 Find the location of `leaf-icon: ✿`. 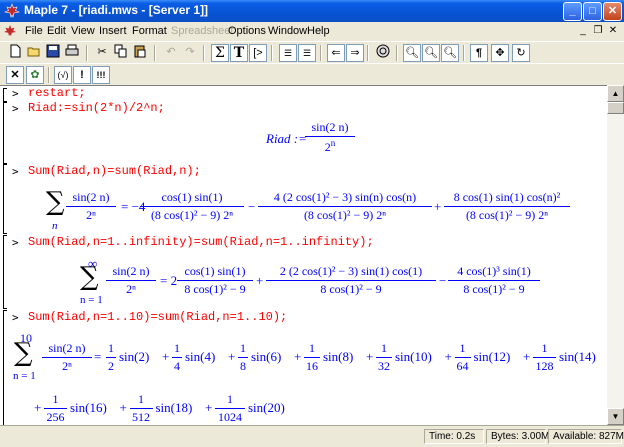

leaf-icon: ✿ is located at coordinates (35, 75).